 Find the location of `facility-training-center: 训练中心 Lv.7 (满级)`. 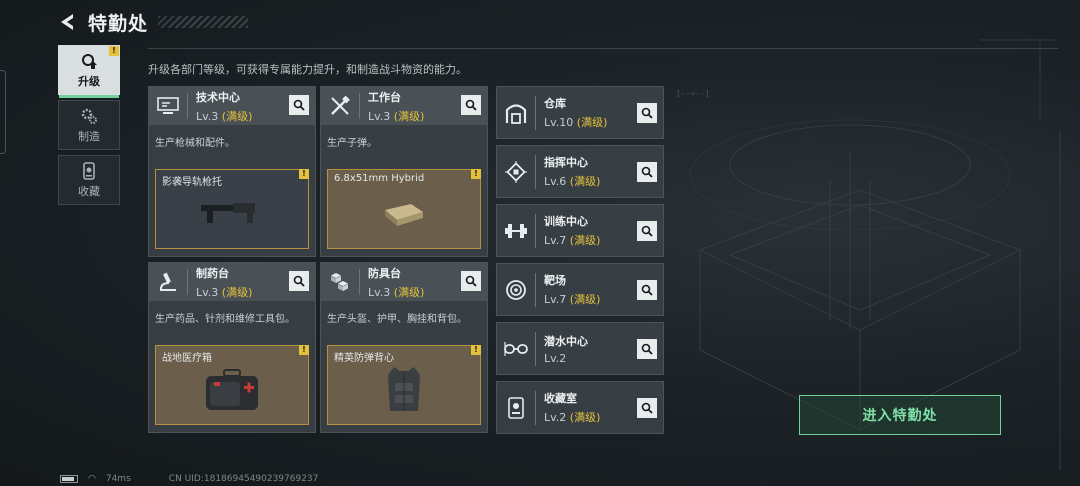

facility-training-center: 训练中心 Lv.7 (满级) is located at coordinates (580, 230).